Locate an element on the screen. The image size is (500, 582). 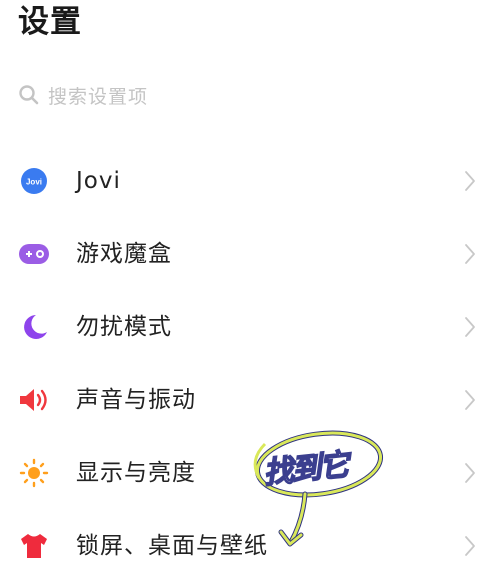
settings-item-label: 声音与振动 is located at coordinates (136, 400).